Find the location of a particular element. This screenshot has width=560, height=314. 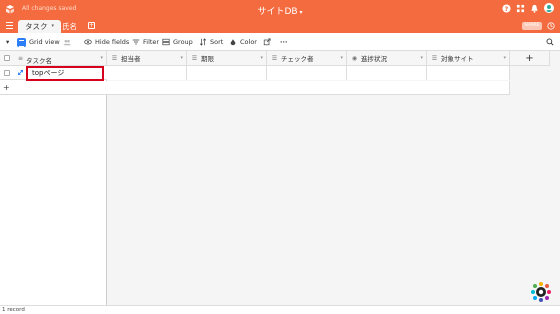

tab-task-label: タスク is located at coordinates (36, 26).